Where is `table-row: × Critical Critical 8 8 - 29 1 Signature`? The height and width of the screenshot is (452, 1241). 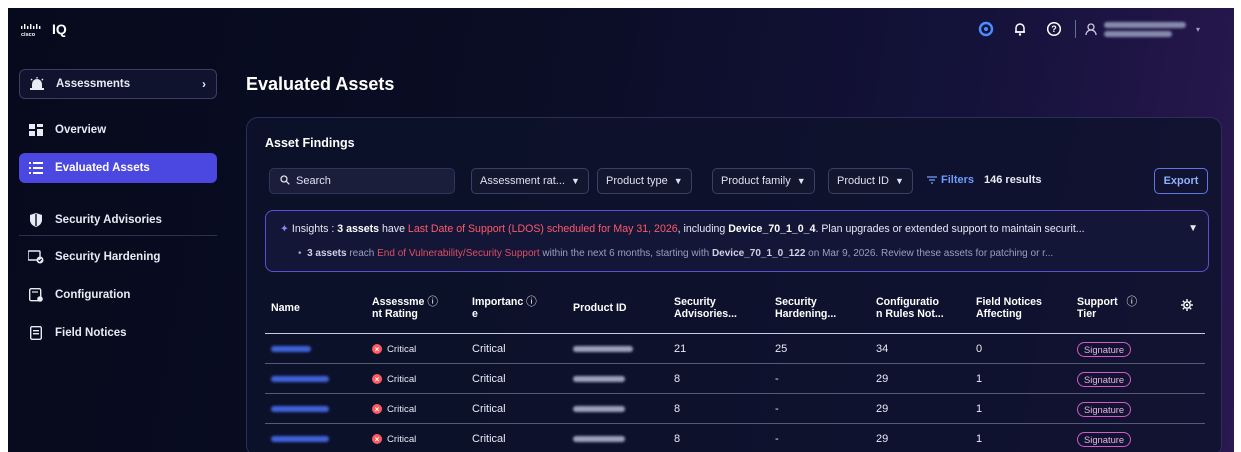
table-row: × Critical Critical 8 8 - 29 1 Signature is located at coordinates (735, 379).